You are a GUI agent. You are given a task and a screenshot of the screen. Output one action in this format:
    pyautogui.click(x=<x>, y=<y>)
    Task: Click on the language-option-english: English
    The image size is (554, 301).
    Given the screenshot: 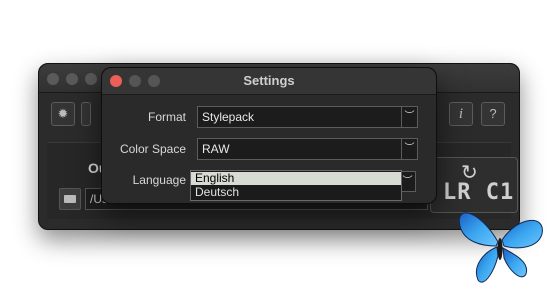 What is the action you would take?
    pyautogui.click(x=296, y=178)
    